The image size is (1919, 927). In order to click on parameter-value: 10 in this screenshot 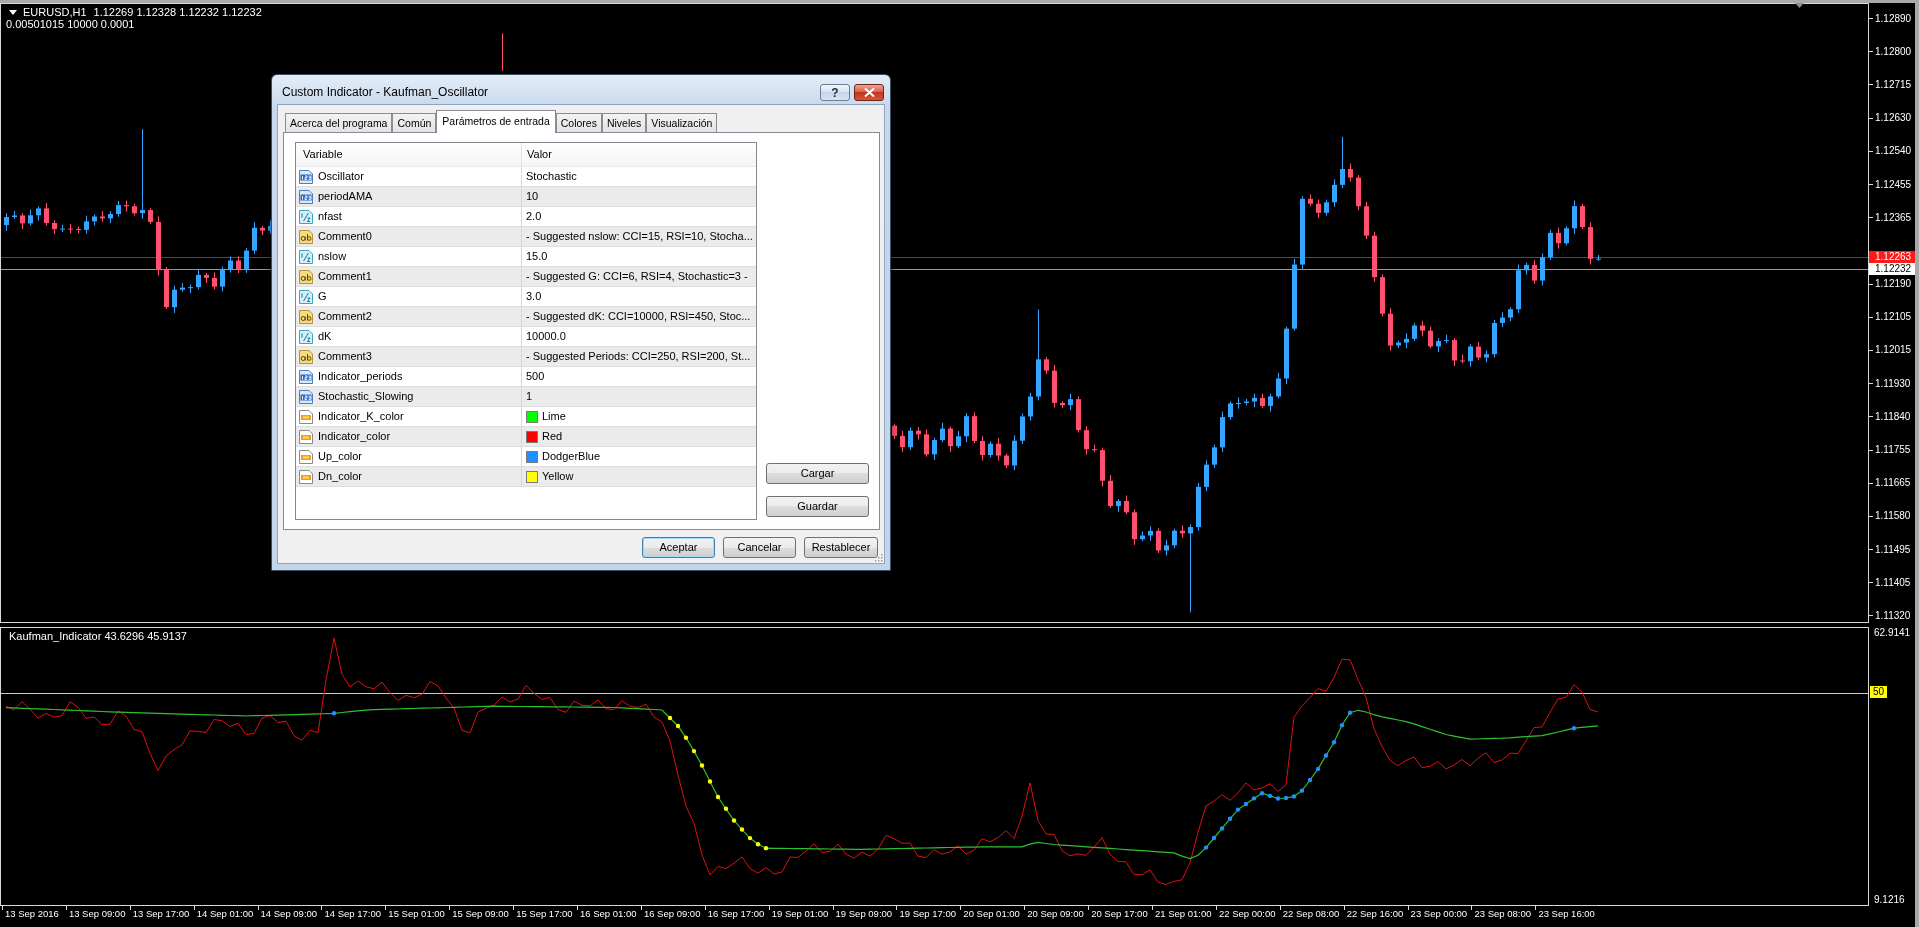, I will do `click(532, 196)`.